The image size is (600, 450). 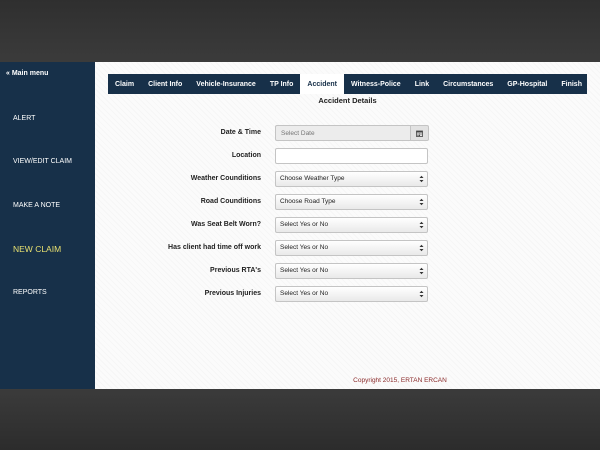 What do you see at coordinates (351, 179) in the screenshot?
I see `weather-select: Choose Weather Type` at bounding box center [351, 179].